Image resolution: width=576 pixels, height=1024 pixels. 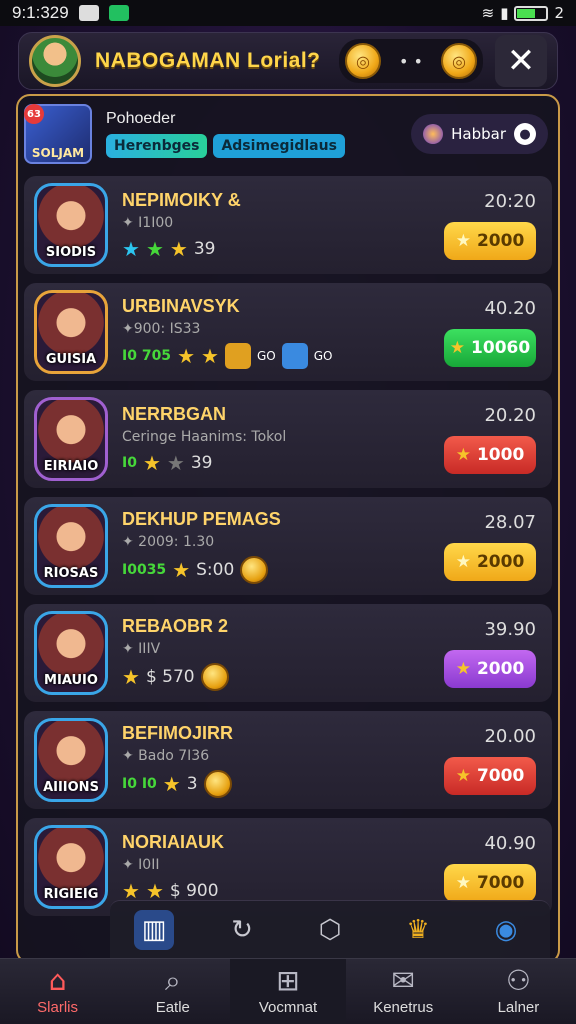 I want to click on quick-dock: ▥ ↻ ⬡ ♛ ◉, so click(x=330, y=929).